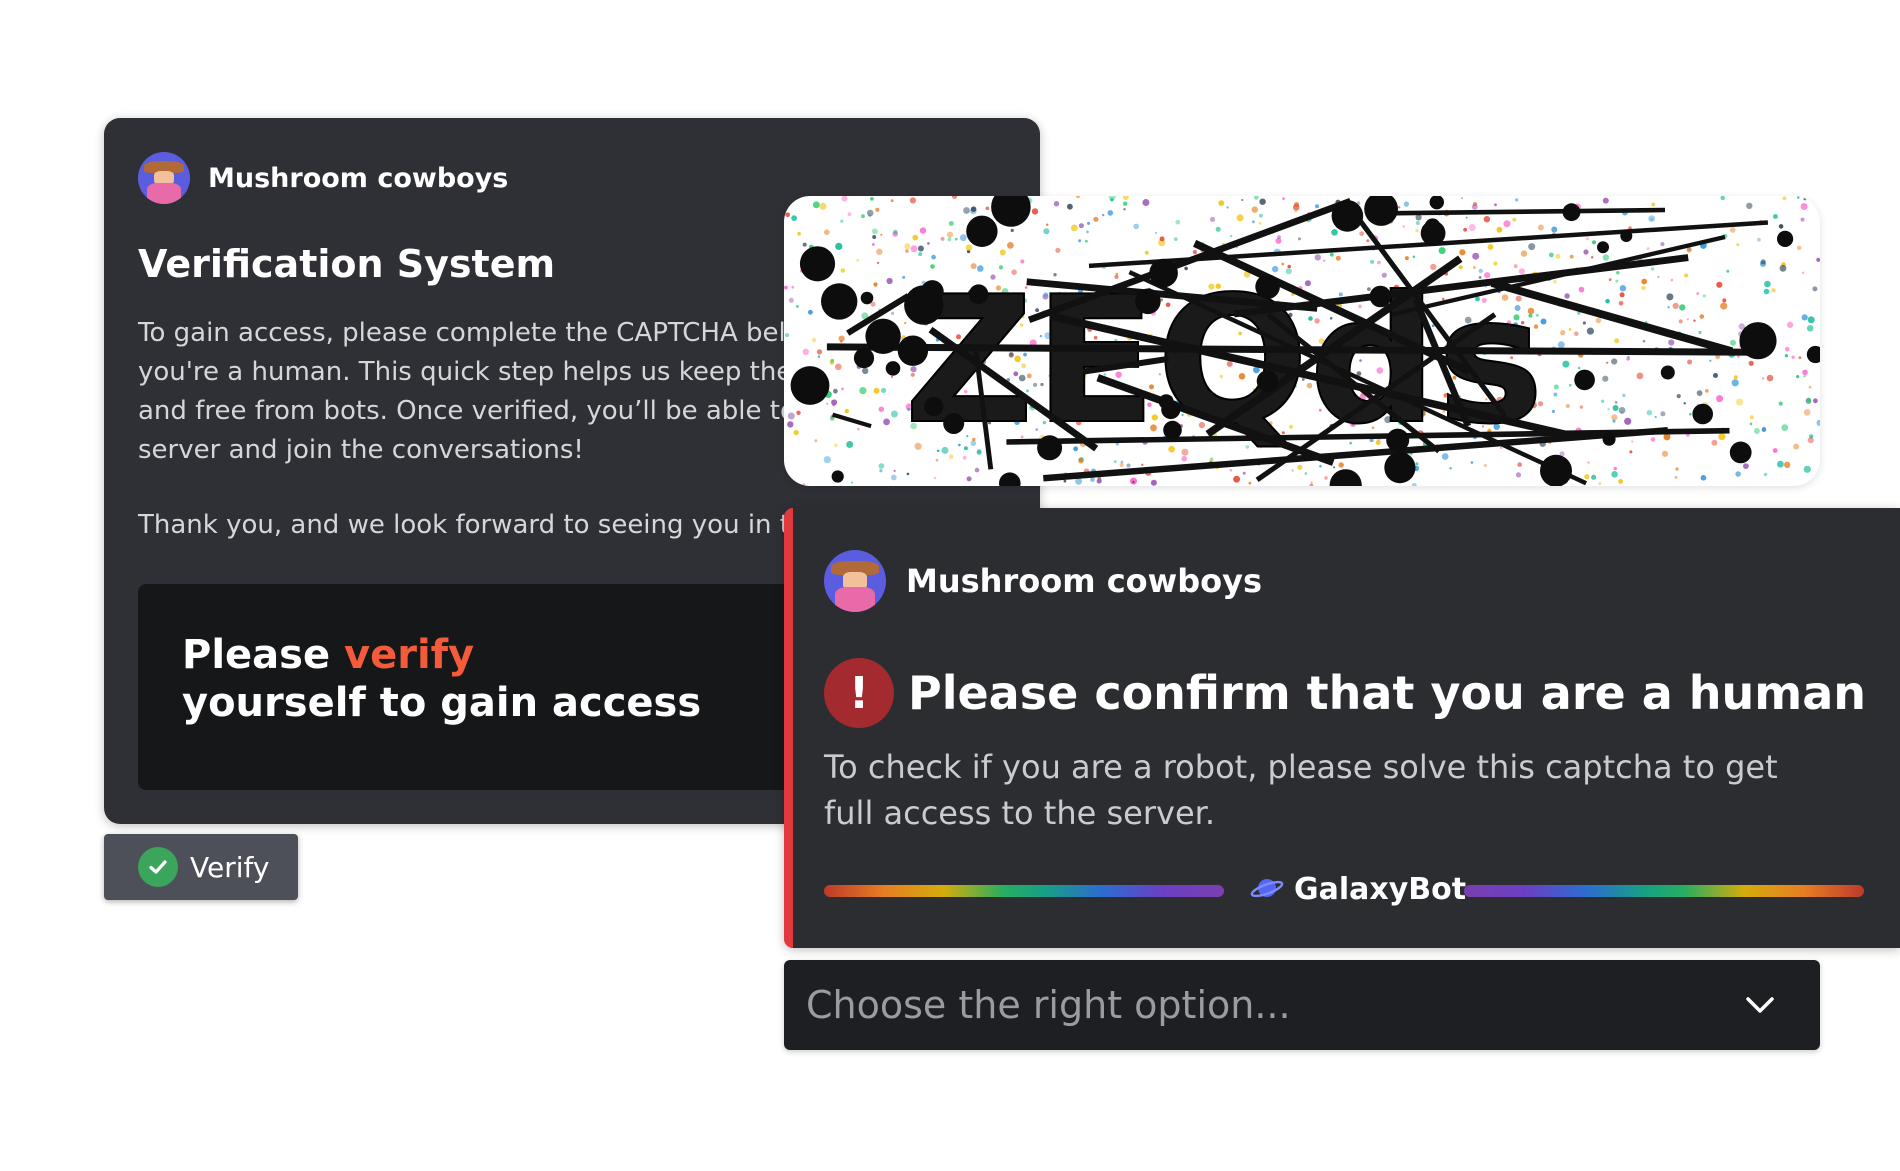 The image size is (1900, 1171). What do you see at coordinates (1302, 341) in the screenshot?
I see `captcha-image: ZEQds` at bounding box center [1302, 341].